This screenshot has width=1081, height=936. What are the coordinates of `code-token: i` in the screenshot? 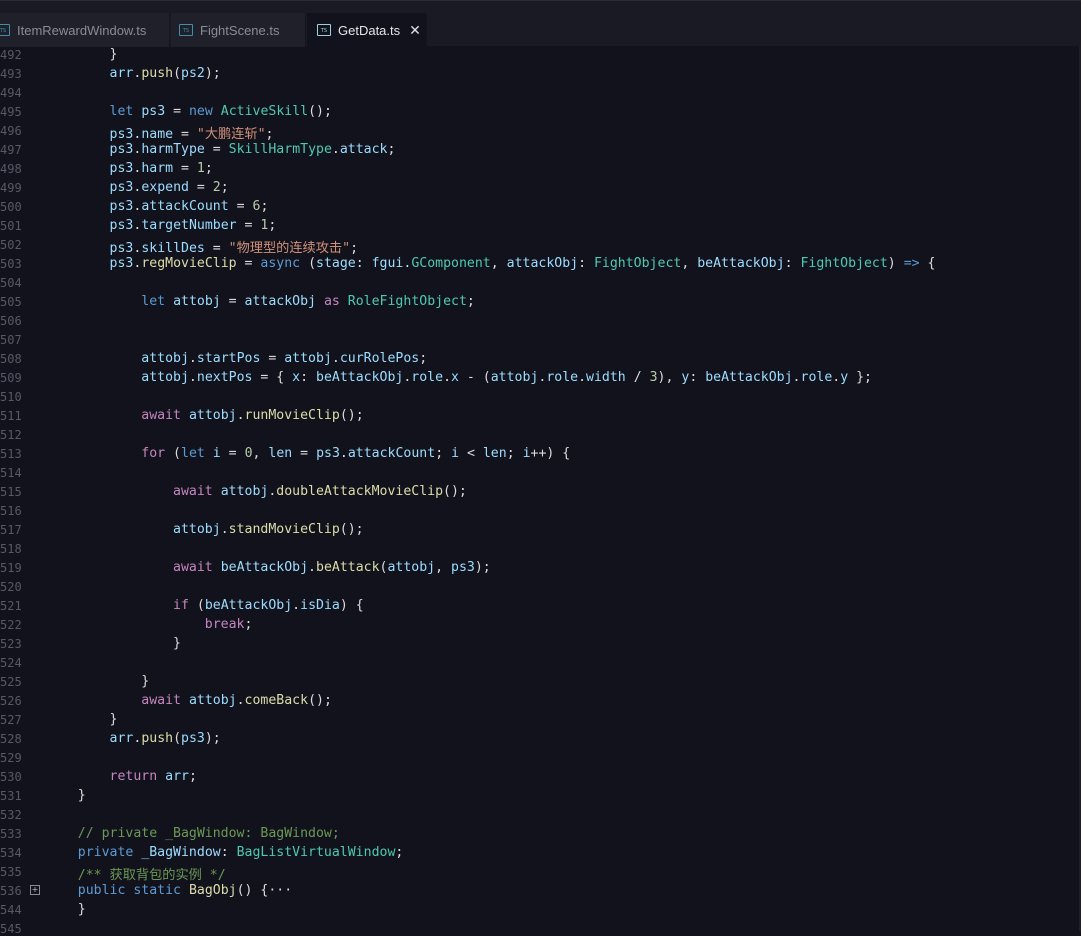 It's located at (455, 453).